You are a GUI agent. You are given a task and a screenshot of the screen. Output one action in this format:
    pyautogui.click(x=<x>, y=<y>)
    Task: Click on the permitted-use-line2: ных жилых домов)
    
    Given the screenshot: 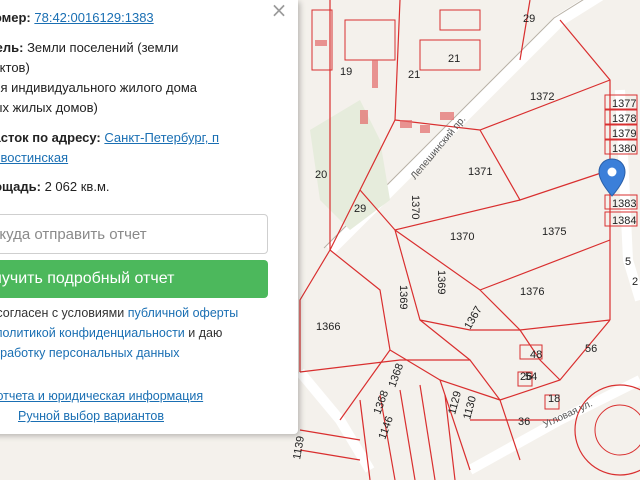 What is the action you would take?
    pyautogui.click(x=49, y=107)
    